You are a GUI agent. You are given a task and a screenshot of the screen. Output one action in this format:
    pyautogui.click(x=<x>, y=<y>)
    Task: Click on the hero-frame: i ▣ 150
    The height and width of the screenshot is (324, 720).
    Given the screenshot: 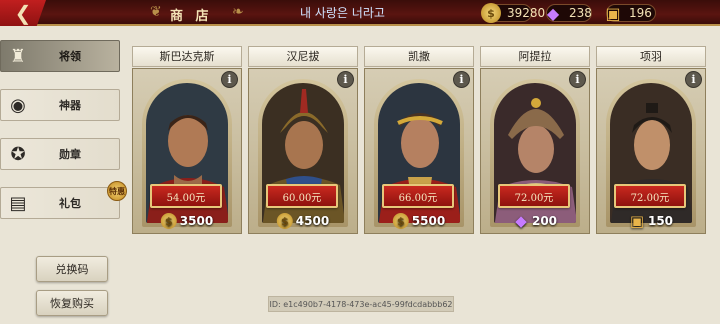 What is the action you would take?
    pyautogui.click(x=651, y=151)
    